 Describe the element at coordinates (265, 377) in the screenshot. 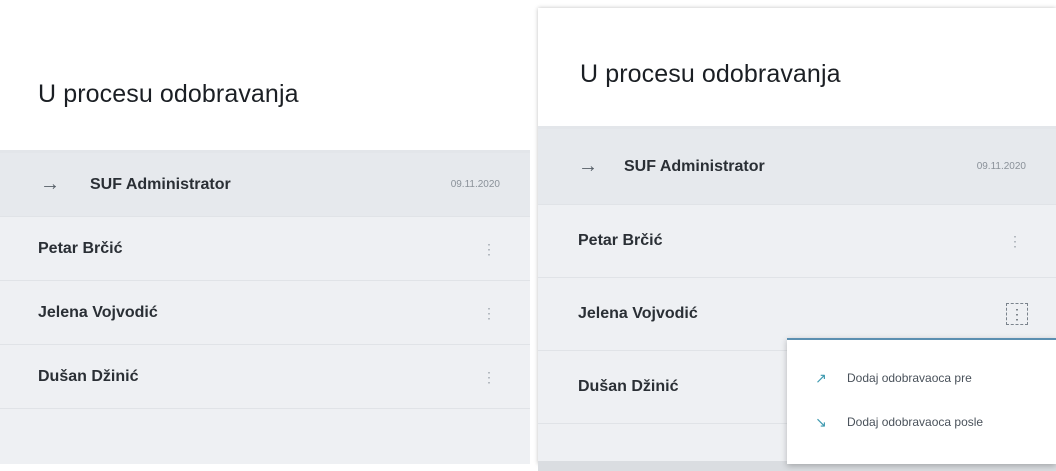

I see `approver-row: Dušan Džinić ⋮` at that location.